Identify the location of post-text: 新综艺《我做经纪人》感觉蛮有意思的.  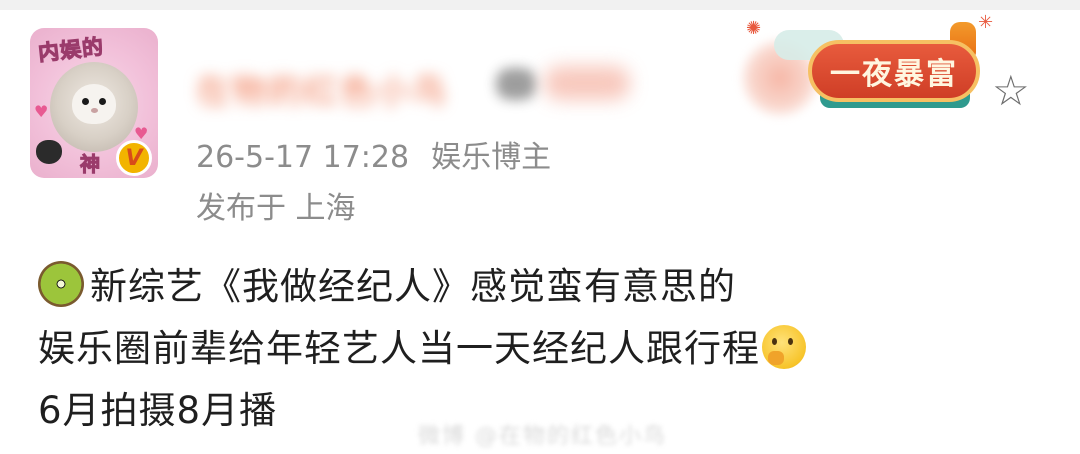
(413, 286).